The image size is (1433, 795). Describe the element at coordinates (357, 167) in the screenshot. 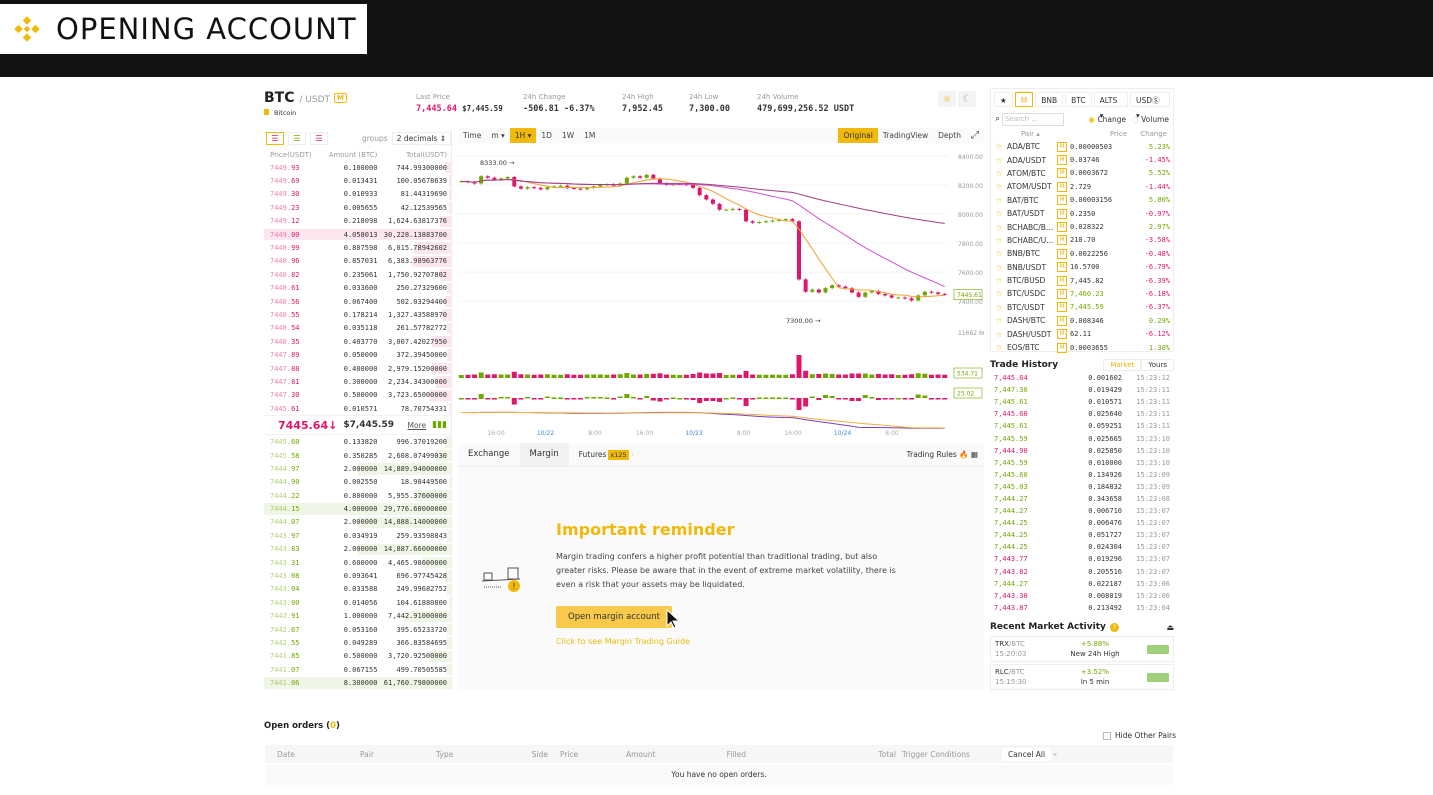

I see `ask-row: 7449.93 0.100000 744.99300000` at that location.